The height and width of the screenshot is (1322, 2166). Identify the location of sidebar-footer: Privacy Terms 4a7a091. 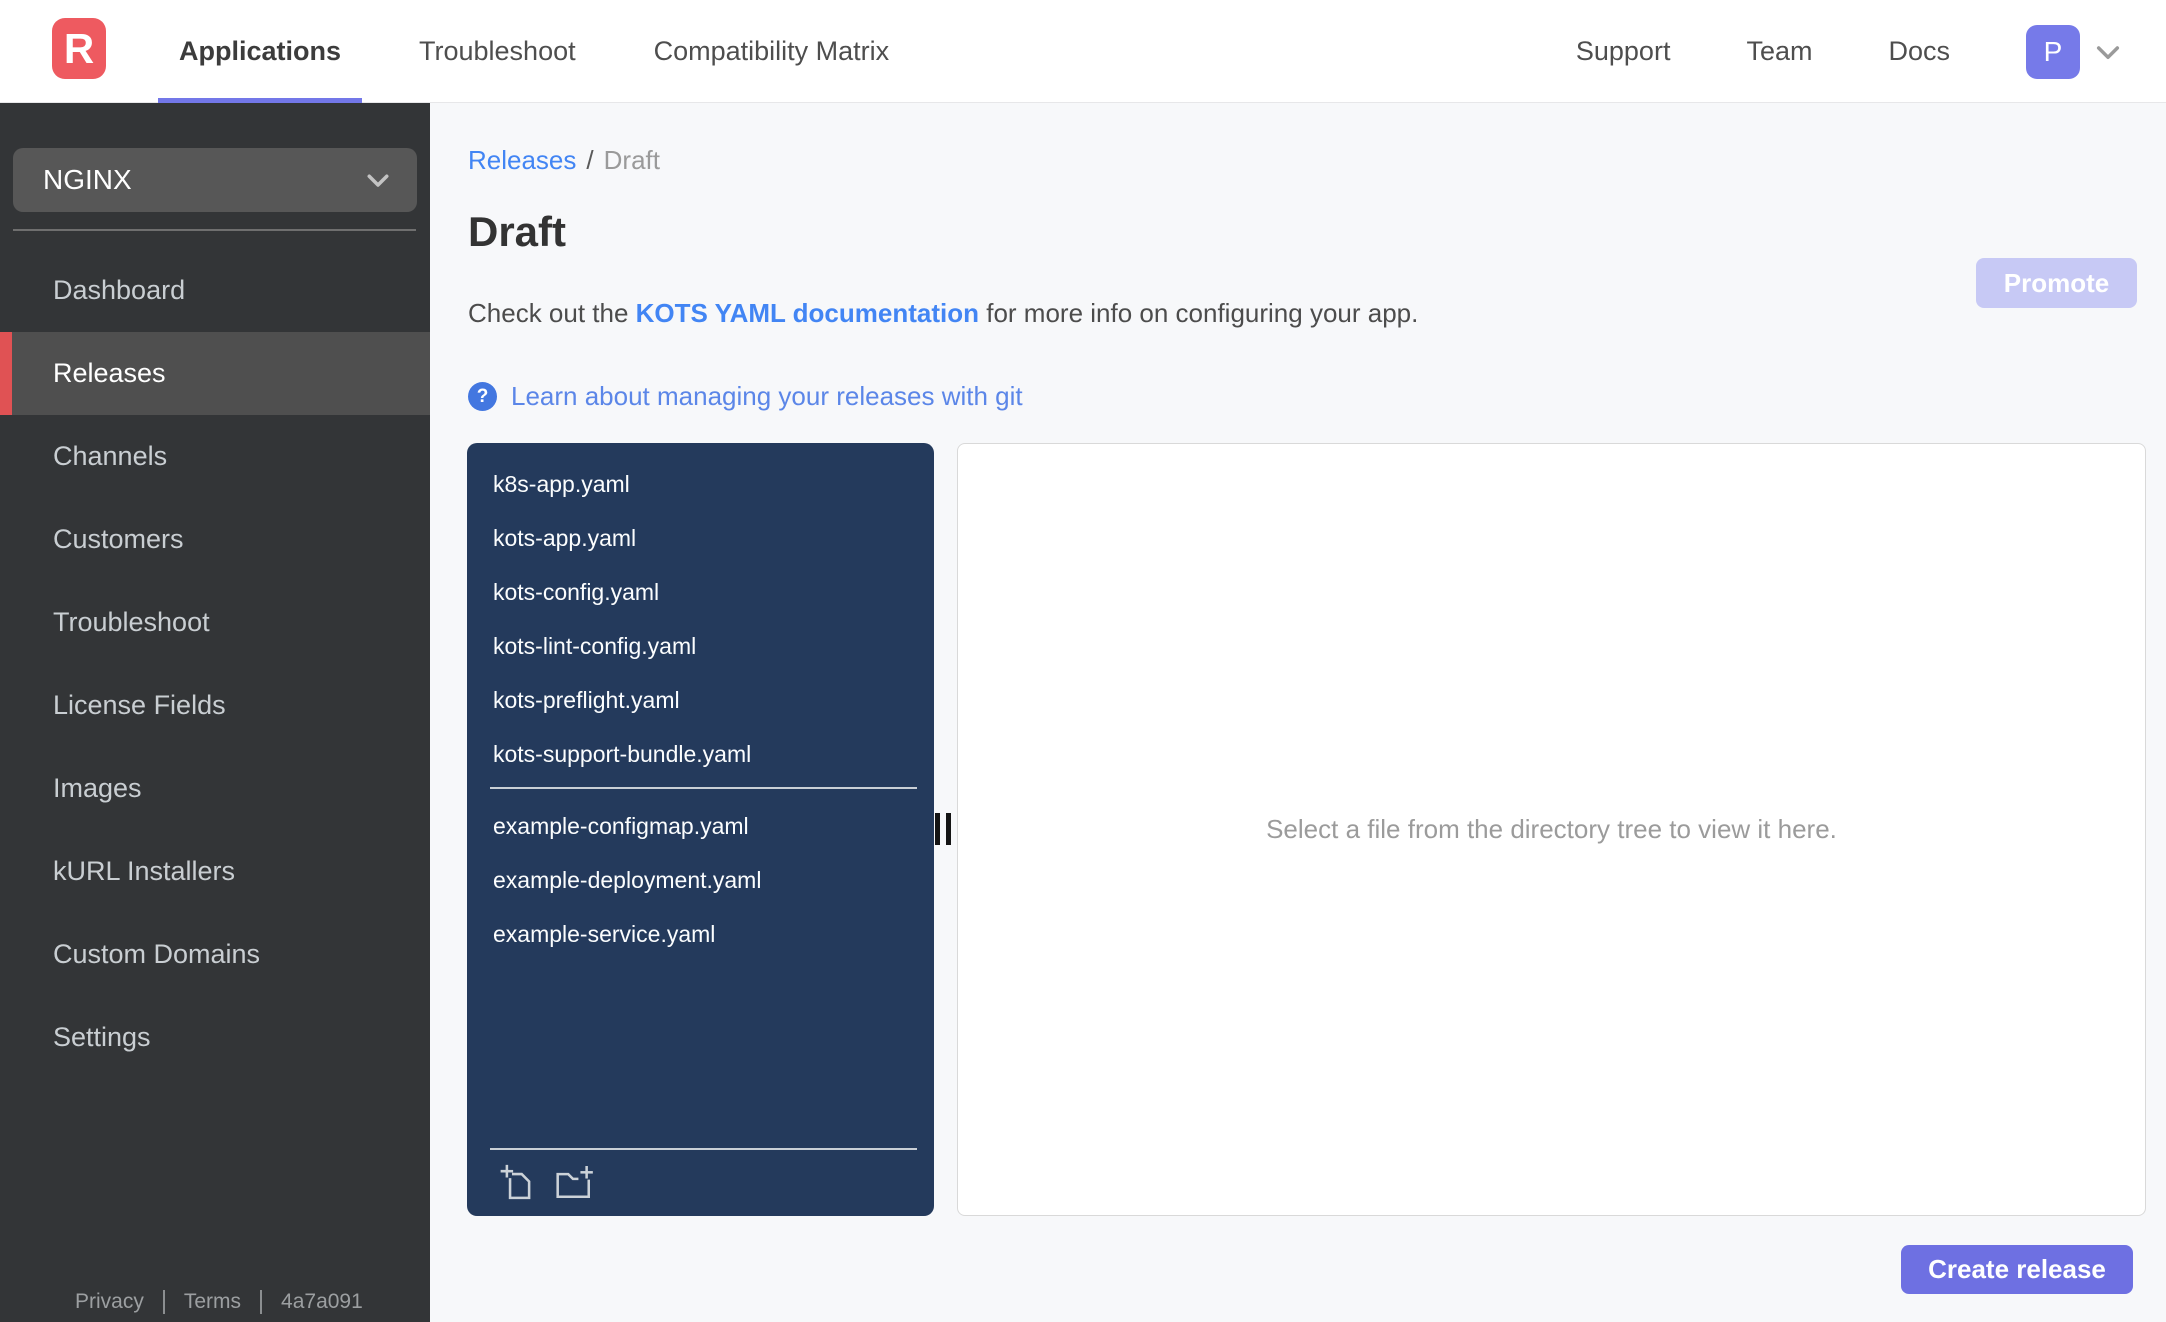
(219, 1302).